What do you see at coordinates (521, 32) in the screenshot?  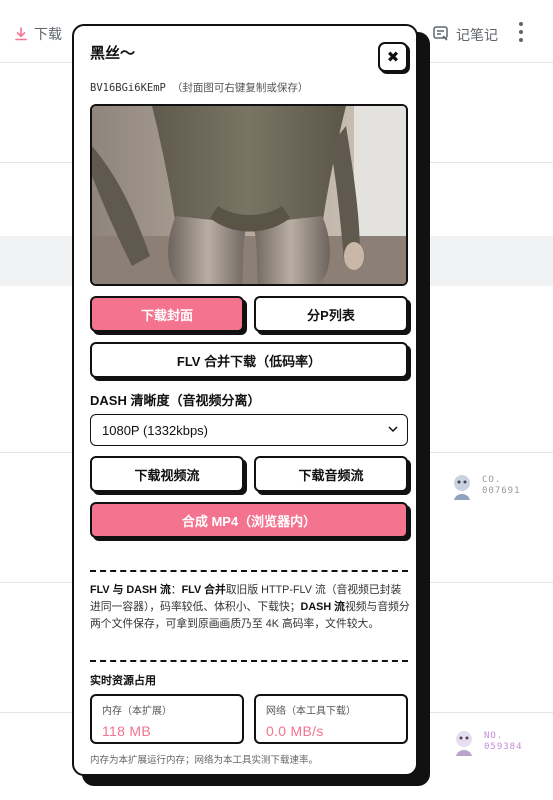 I see `more-options-icon` at bounding box center [521, 32].